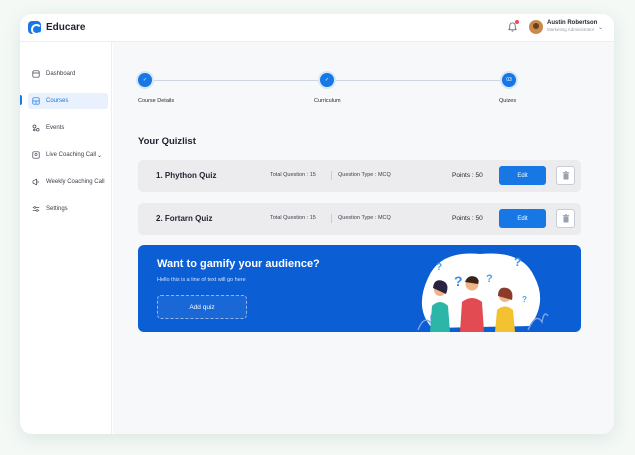 The height and width of the screenshot is (455, 635). Describe the element at coordinates (68, 128) in the screenshot. I see `sidebar-item-events: Events` at that location.